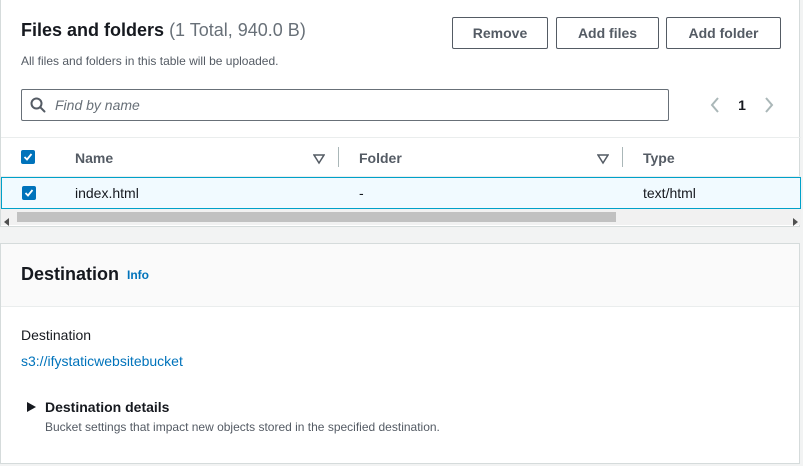 Image resolution: width=803 pixels, height=466 pixels. I want to click on select-all-checkbox, so click(28, 157).